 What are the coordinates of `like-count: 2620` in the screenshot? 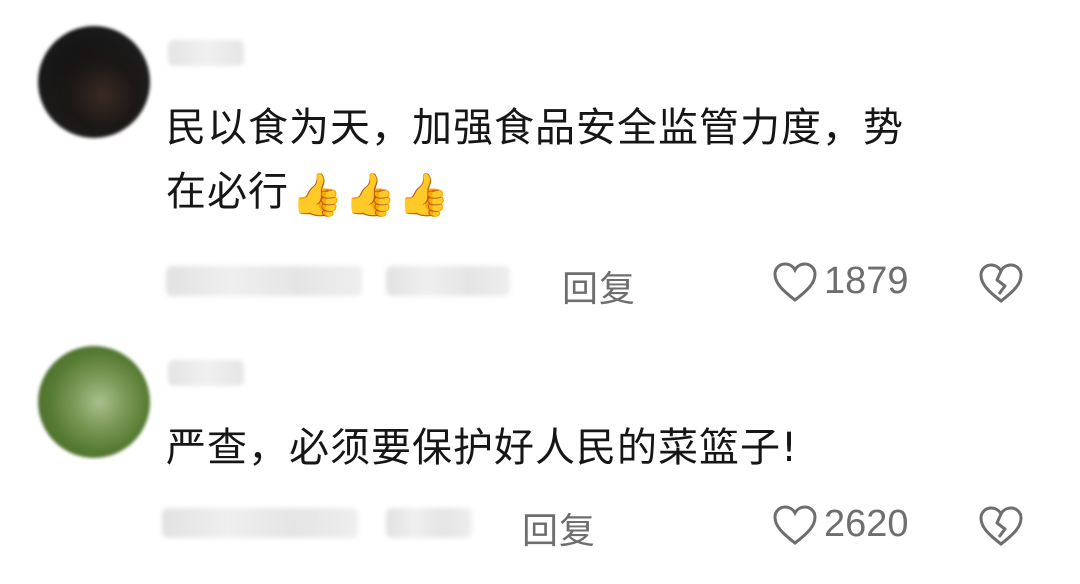 It's located at (866, 524).